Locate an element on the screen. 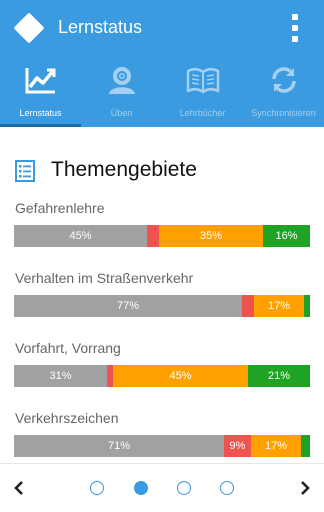  gear-head-icon is located at coordinates (122, 80).